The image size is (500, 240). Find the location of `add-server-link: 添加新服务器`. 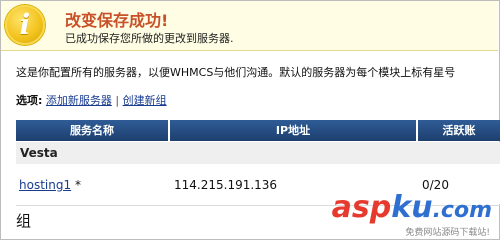

add-server-link: 添加新服务器 is located at coordinates (79, 100).